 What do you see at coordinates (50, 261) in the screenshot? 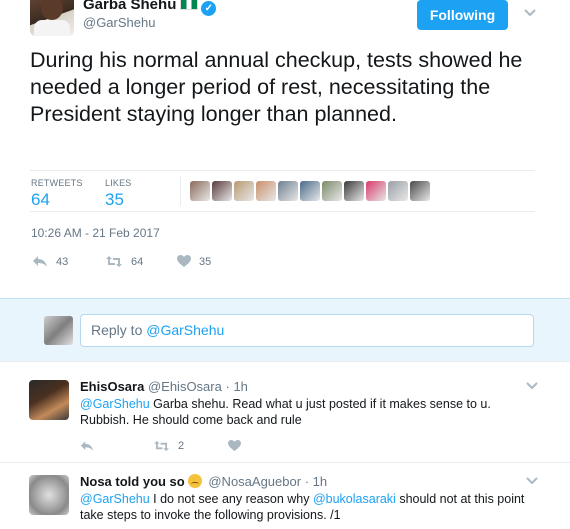
I see `reply-action: 43` at bounding box center [50, 261].